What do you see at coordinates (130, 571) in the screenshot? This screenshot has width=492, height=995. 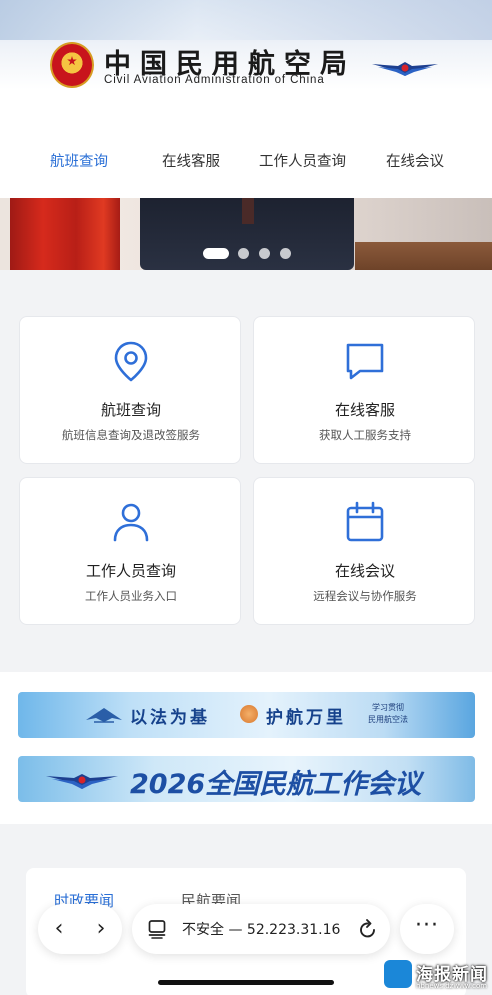 I see `service-title: 工作人员查询` at bounding box center [130, 571].